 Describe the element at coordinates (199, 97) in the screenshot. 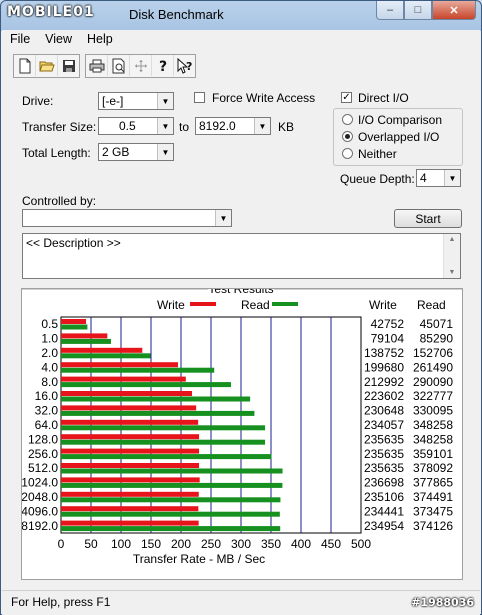

I see `force-write-checkbox` at that location.